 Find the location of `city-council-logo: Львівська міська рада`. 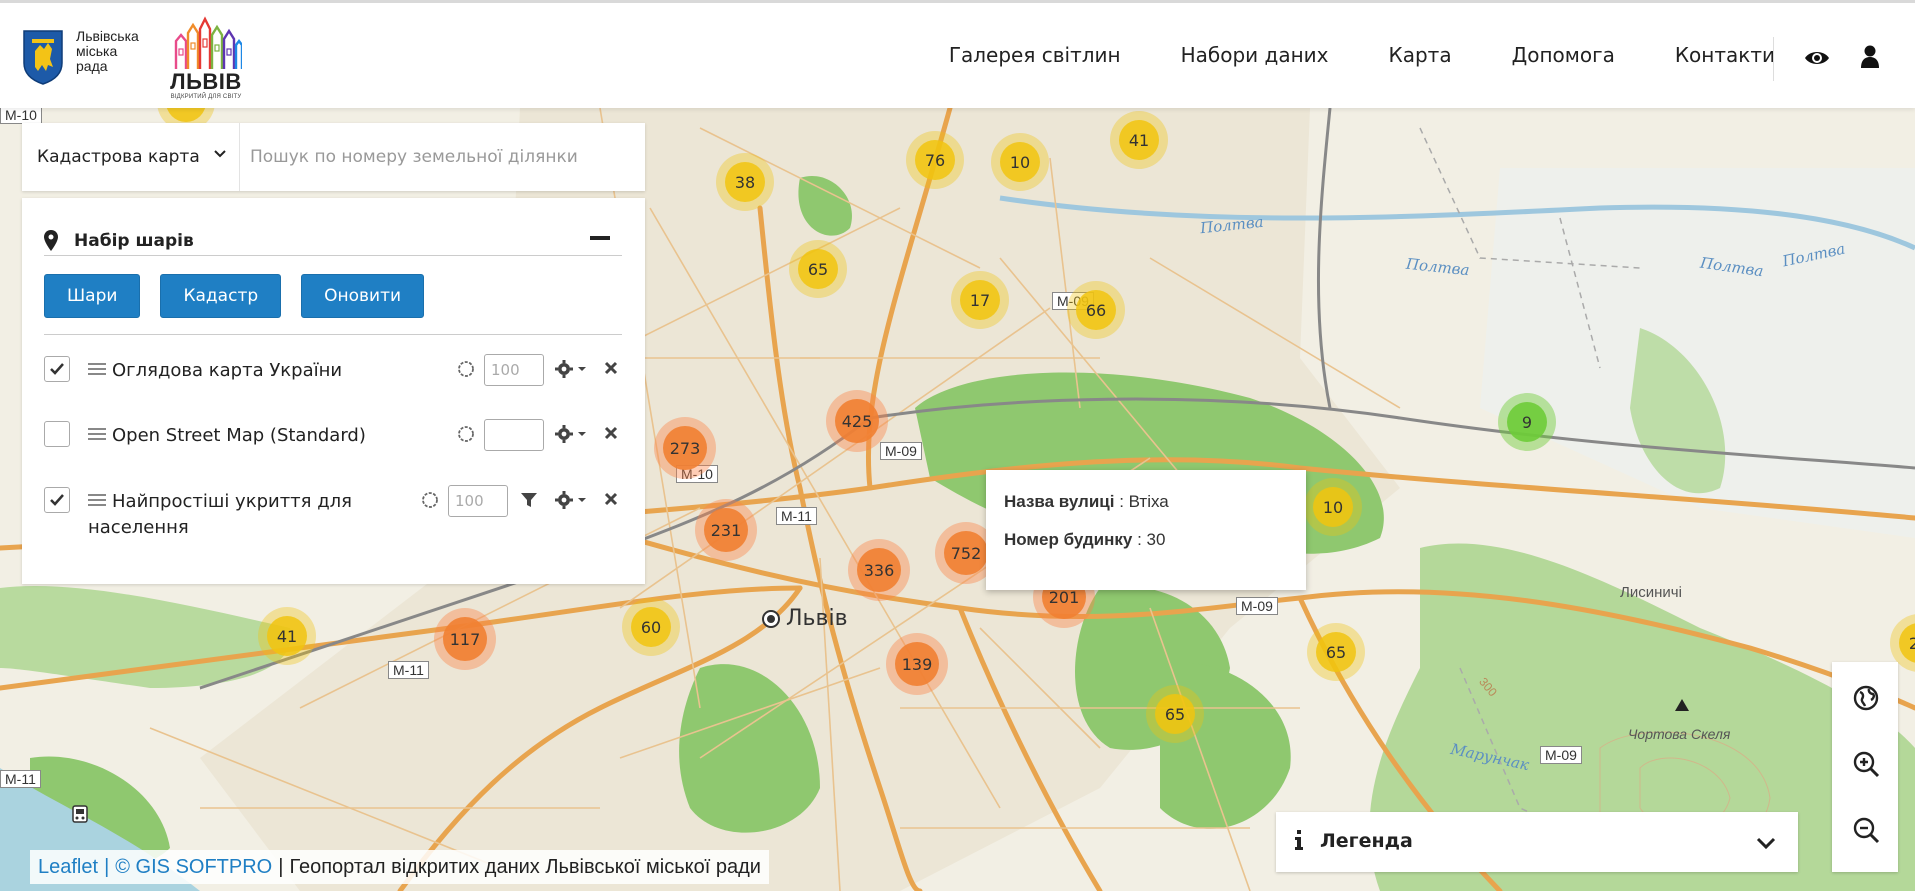

city-council-logo: Львівська міська рада is located at coordinates (80, 57).